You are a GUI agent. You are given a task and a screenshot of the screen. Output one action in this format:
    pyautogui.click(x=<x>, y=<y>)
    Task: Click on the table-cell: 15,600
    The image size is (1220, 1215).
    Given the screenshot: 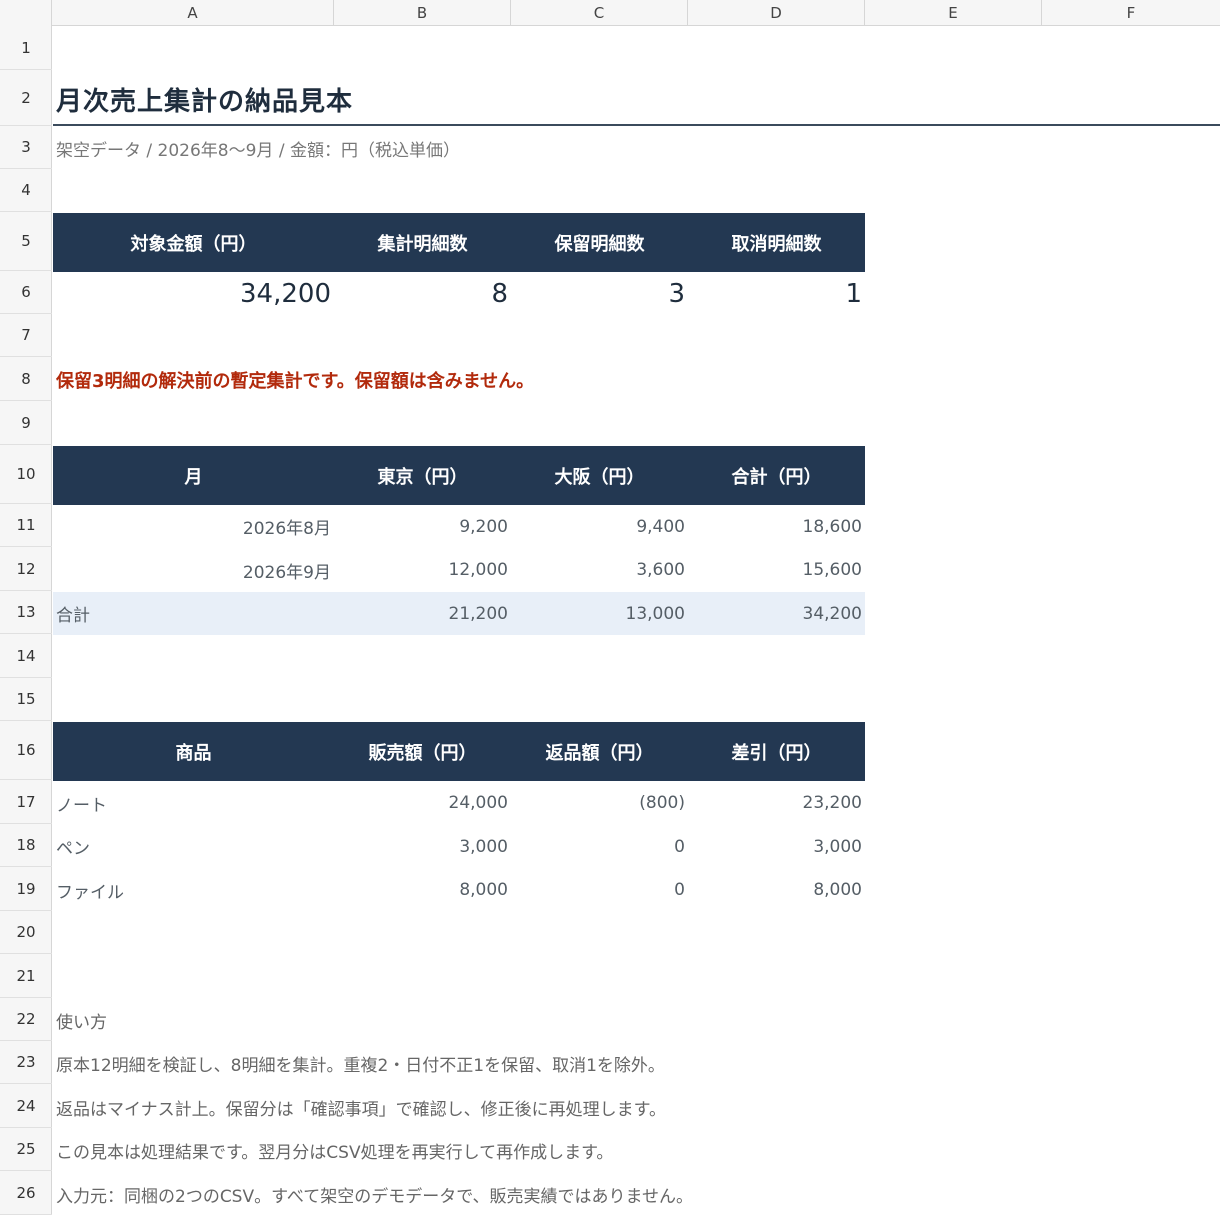 What is the action you would take?
    pyautogui.click(x=776, y=570)
    